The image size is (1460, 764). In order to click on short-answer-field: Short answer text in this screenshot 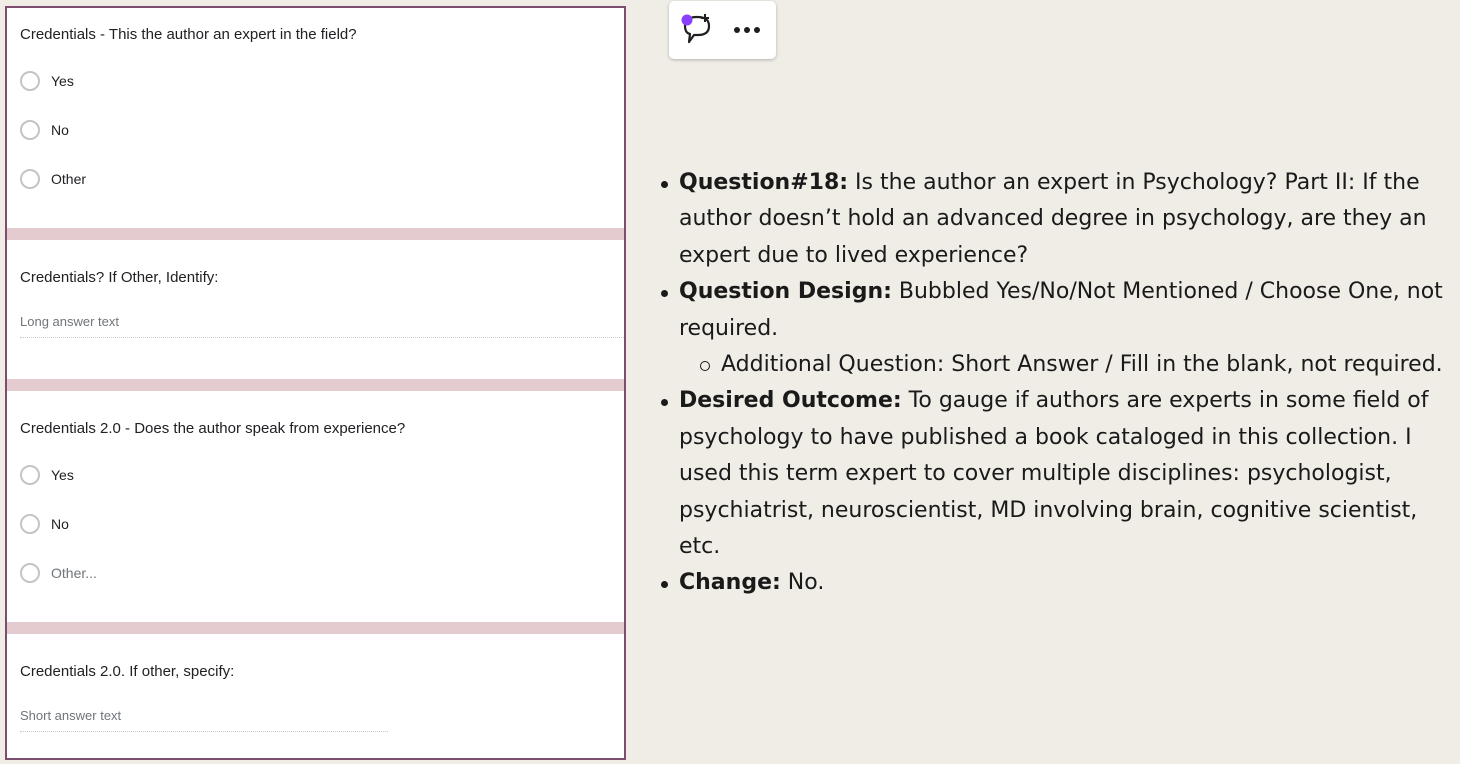, I will do `click(204, 720)`.